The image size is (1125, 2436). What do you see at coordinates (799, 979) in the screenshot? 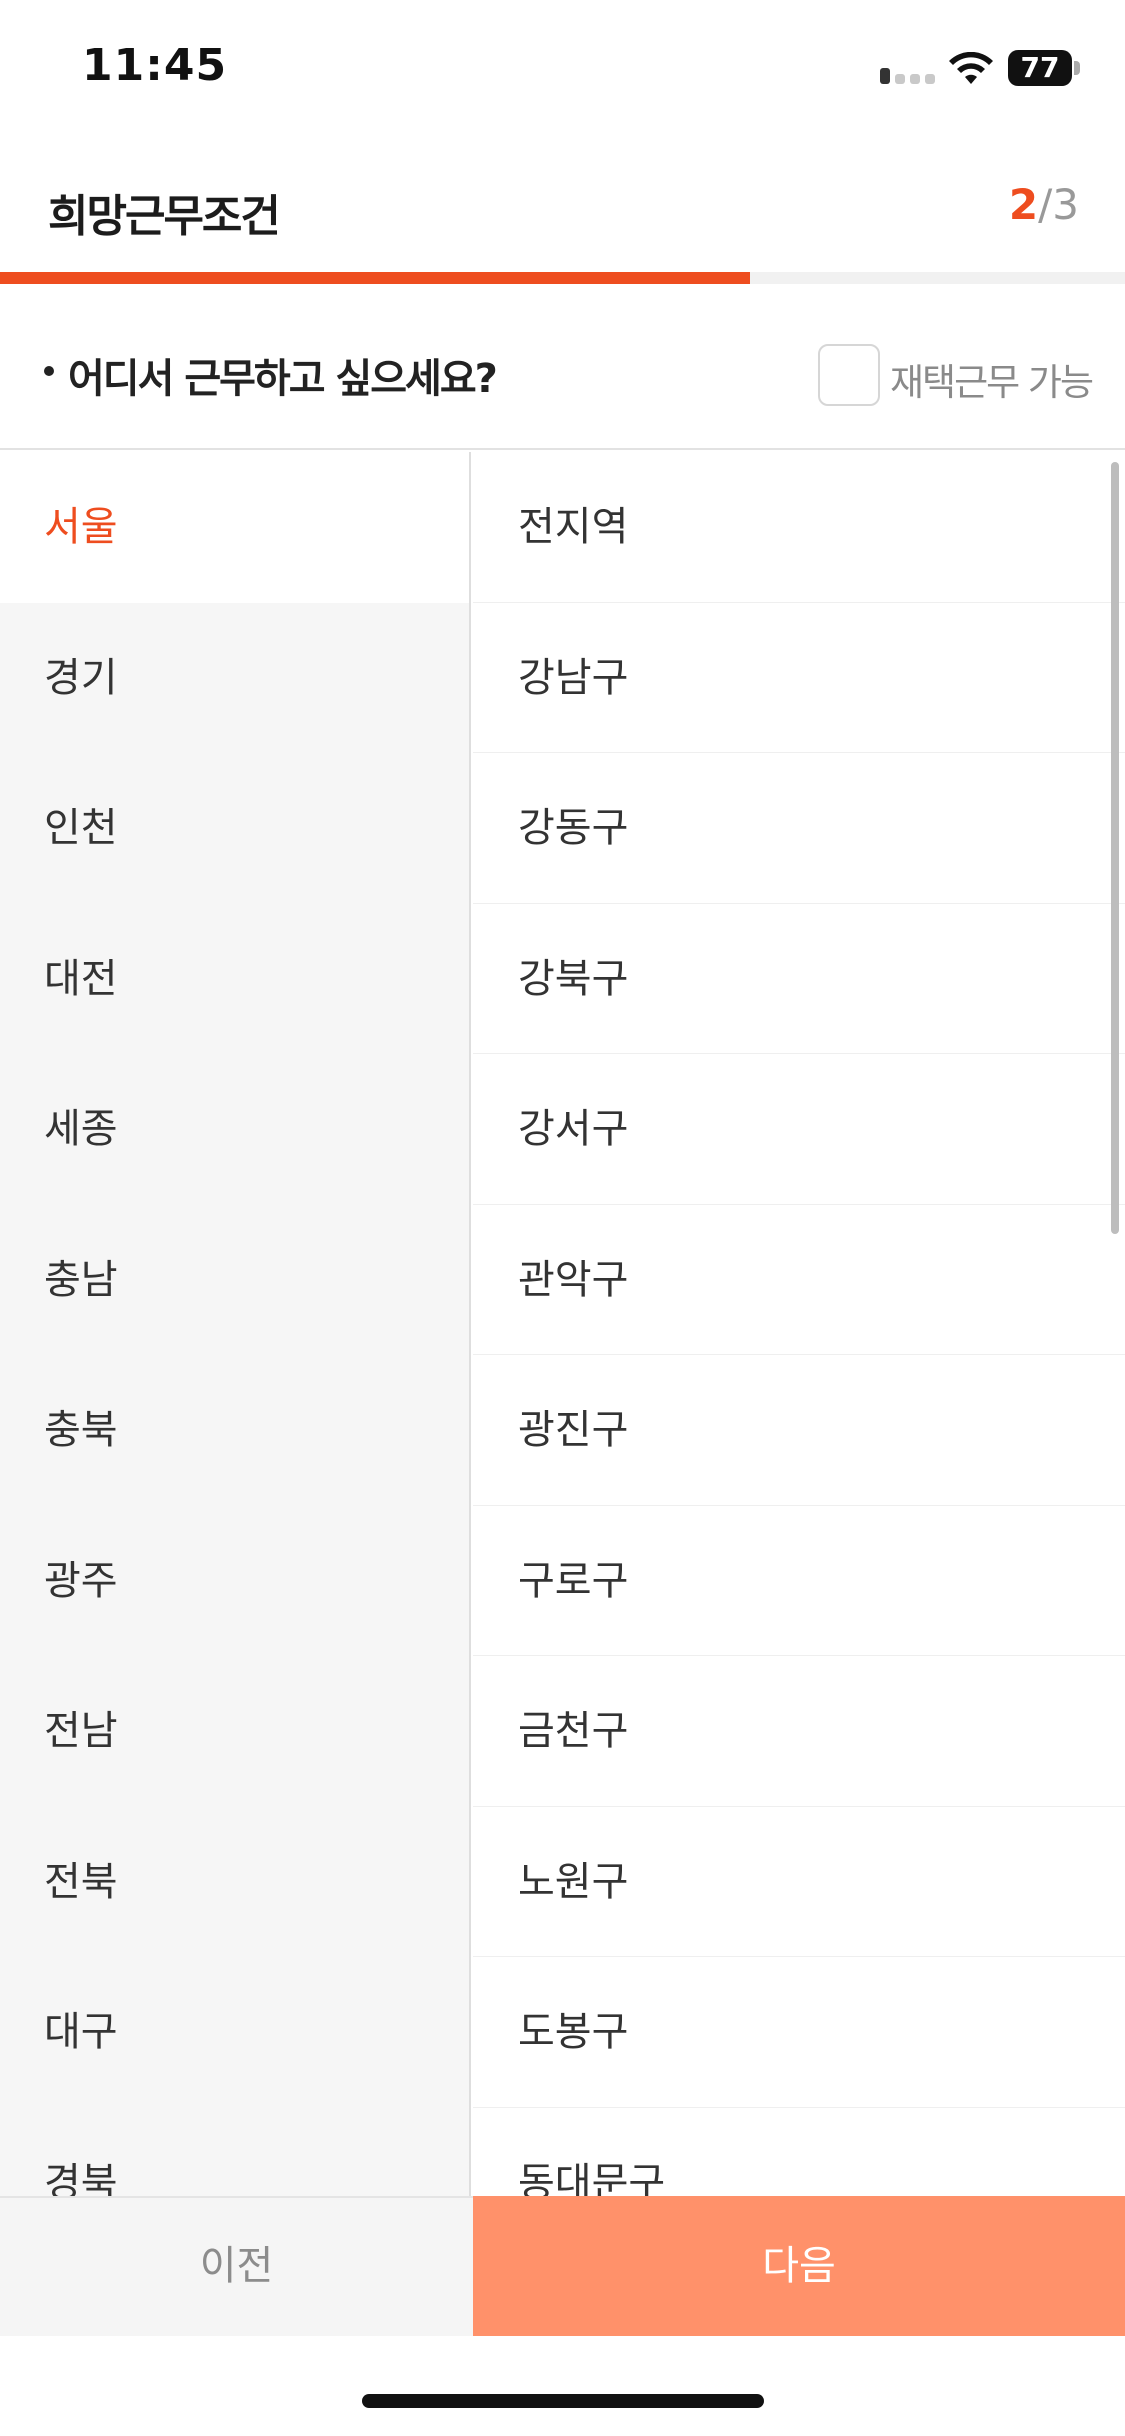
I see `district-item: 강북구` at bounding box center [799, 979].